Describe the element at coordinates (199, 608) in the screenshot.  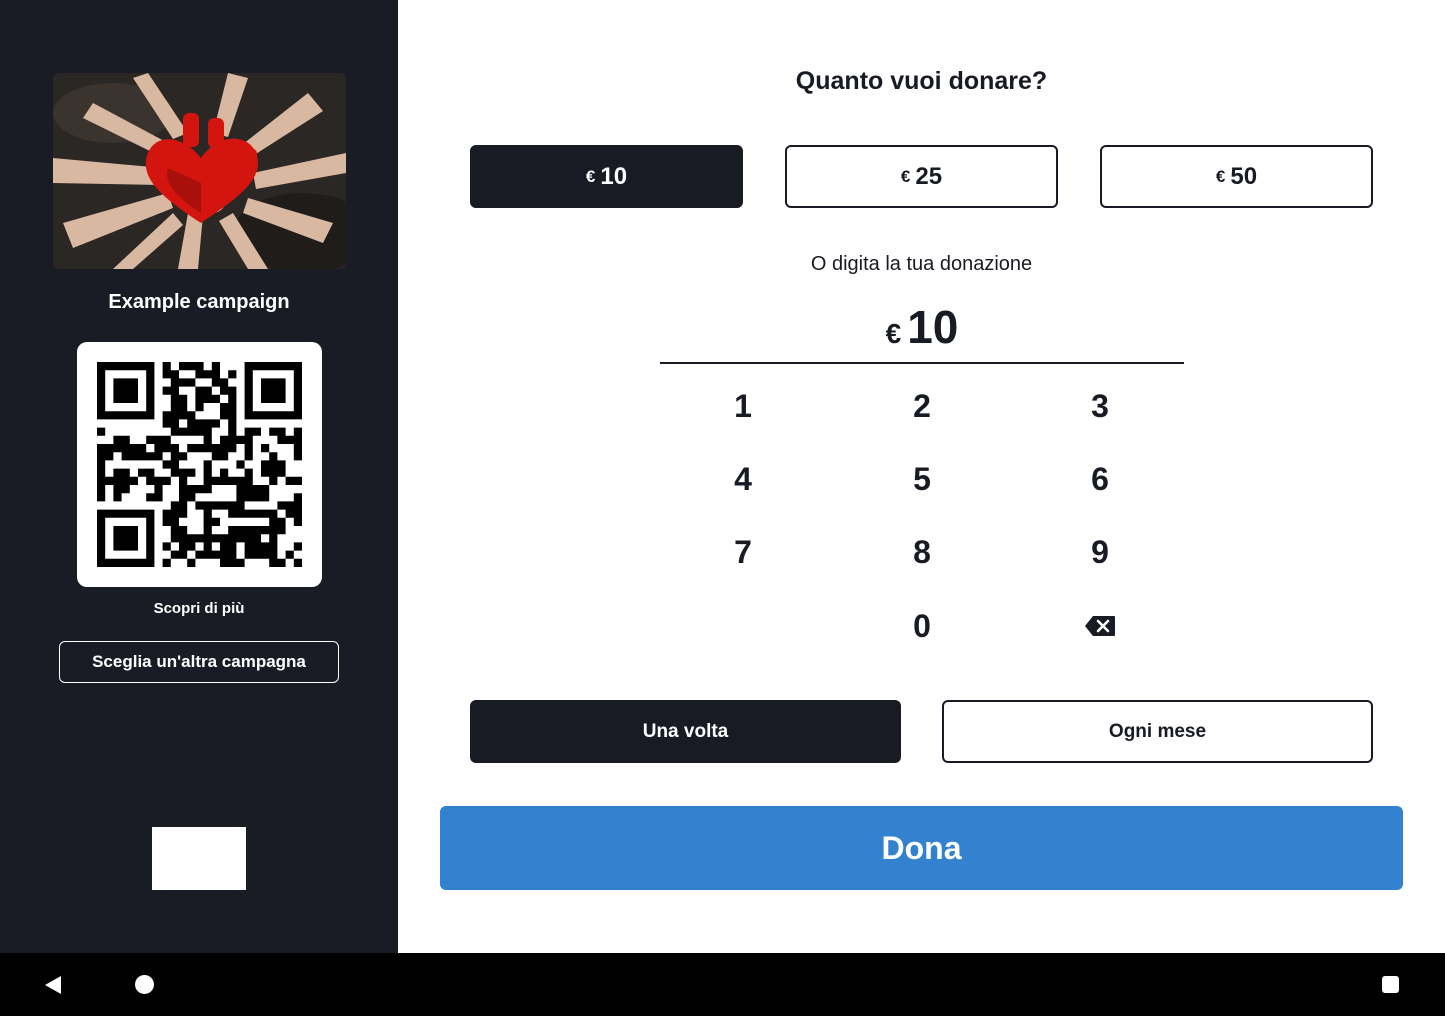
I see `learn-more-label: Scopri di più` at that location.